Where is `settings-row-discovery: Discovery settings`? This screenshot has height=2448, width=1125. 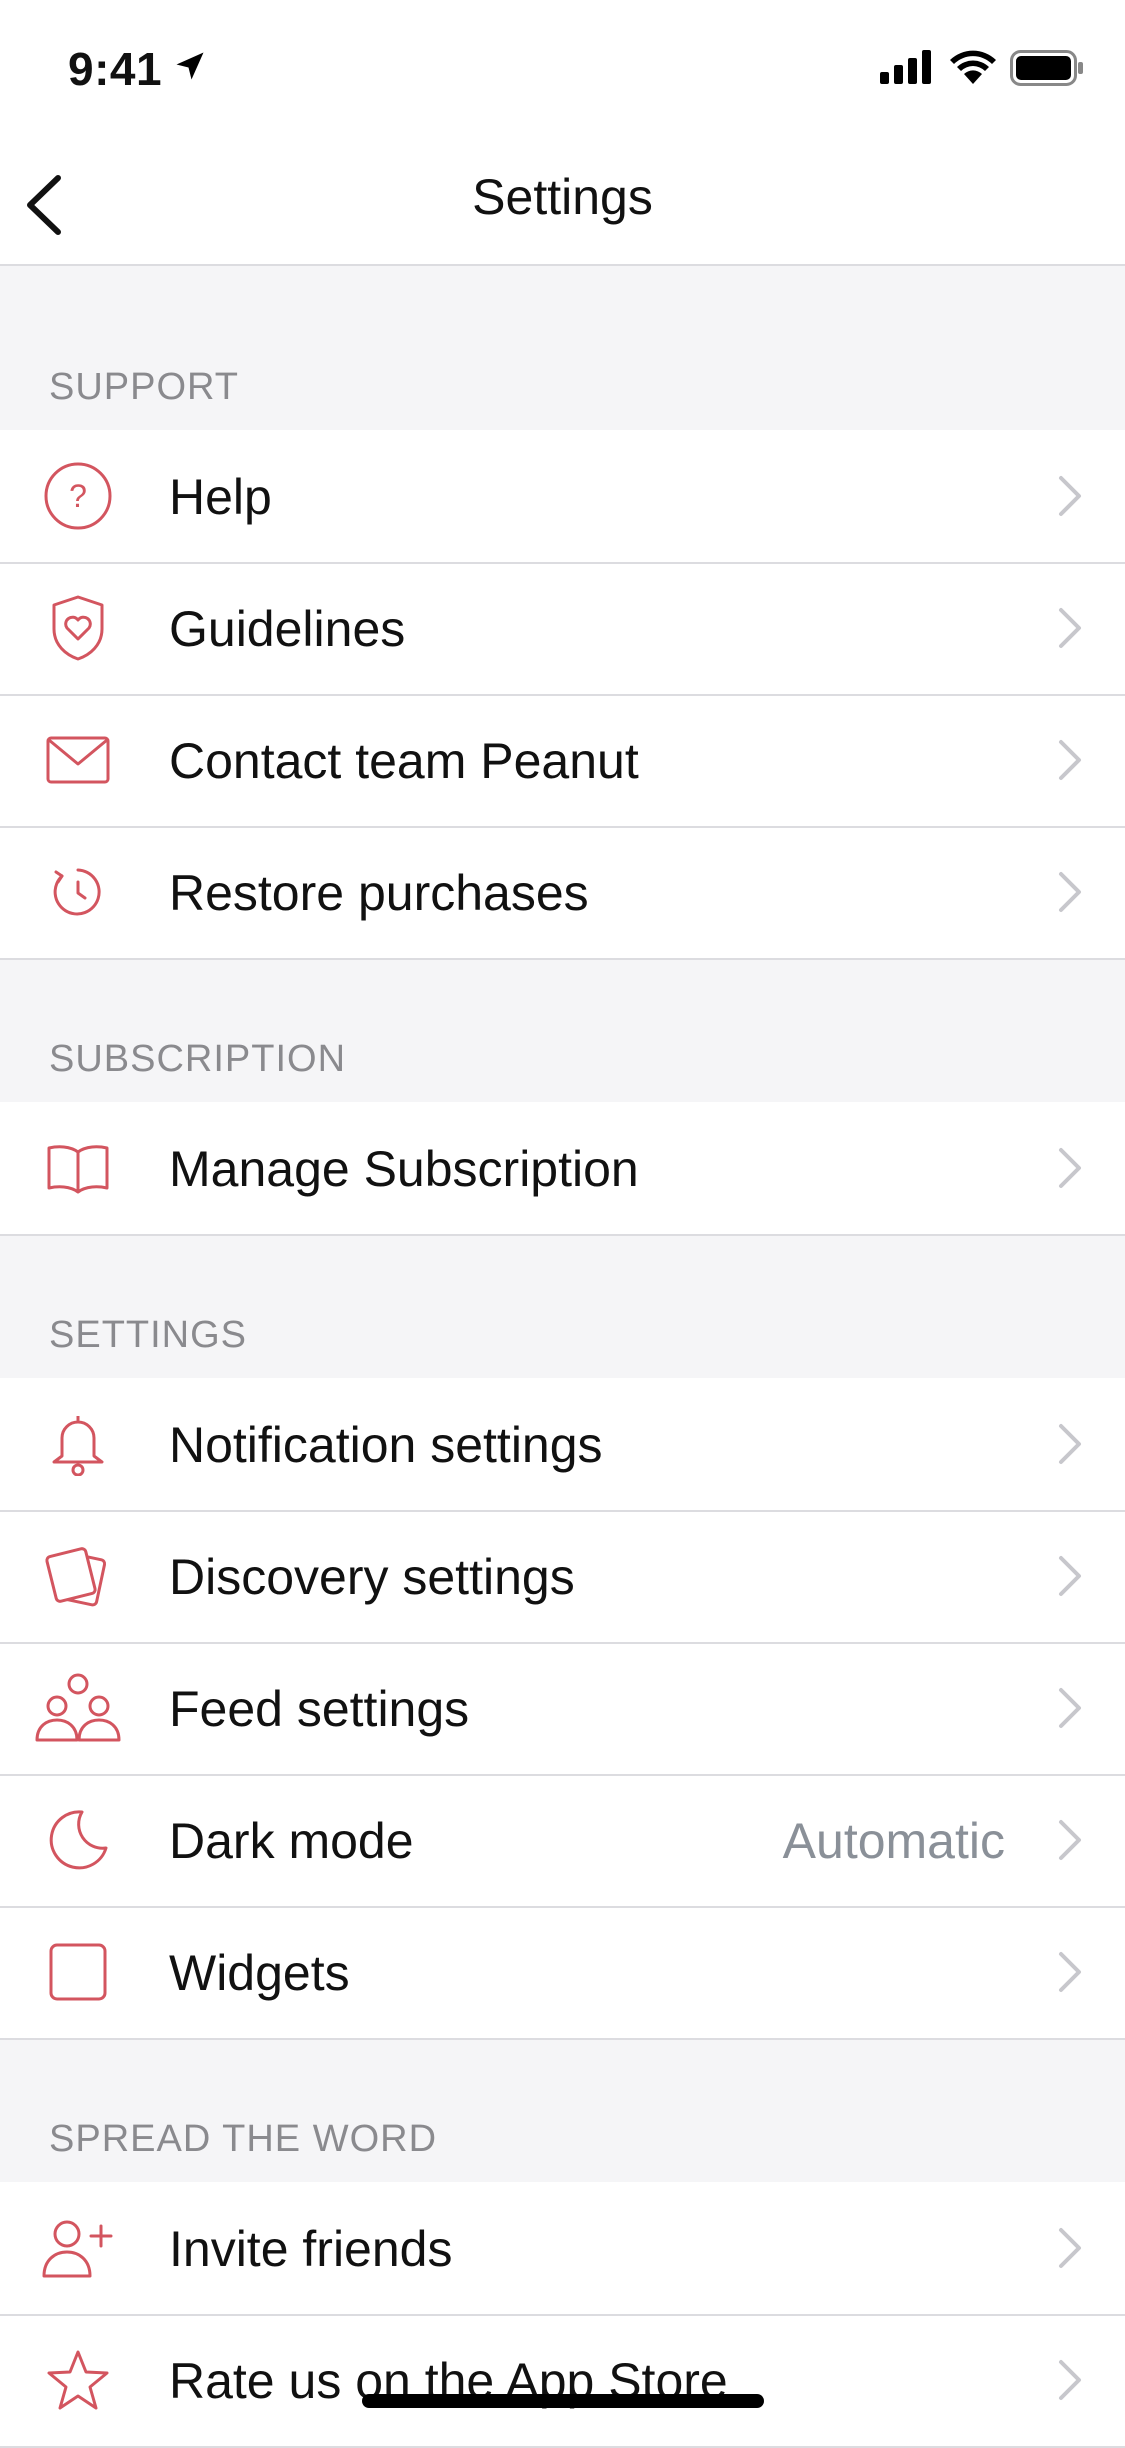
settings-row-discovery: Discovery settings is located at coordinates (562, 1576).